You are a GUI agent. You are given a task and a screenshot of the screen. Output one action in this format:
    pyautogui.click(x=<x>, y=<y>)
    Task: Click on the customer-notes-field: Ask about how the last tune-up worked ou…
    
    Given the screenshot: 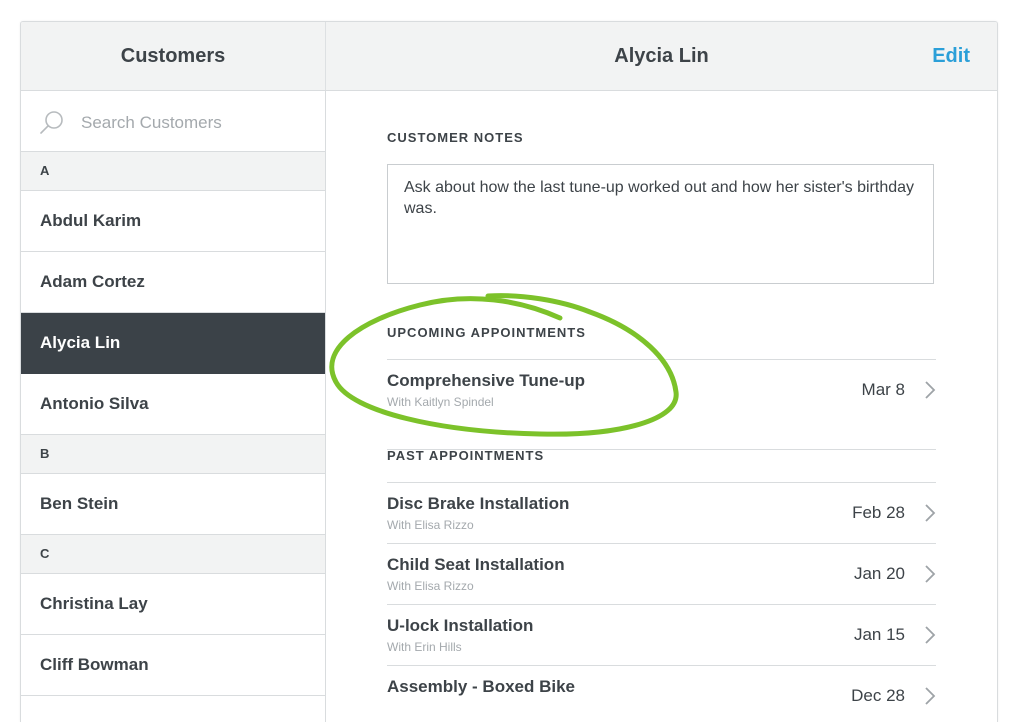 What is the action you would take?
    pyautogui.click(x=660, y=224)
    